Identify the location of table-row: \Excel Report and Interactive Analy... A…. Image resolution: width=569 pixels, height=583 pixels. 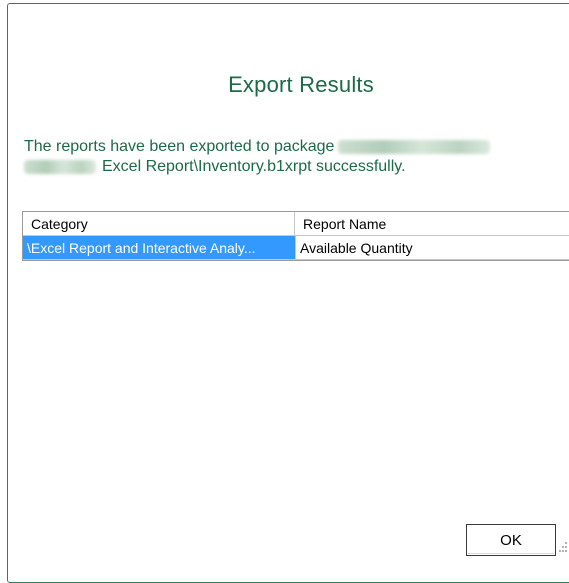
(296, 248).